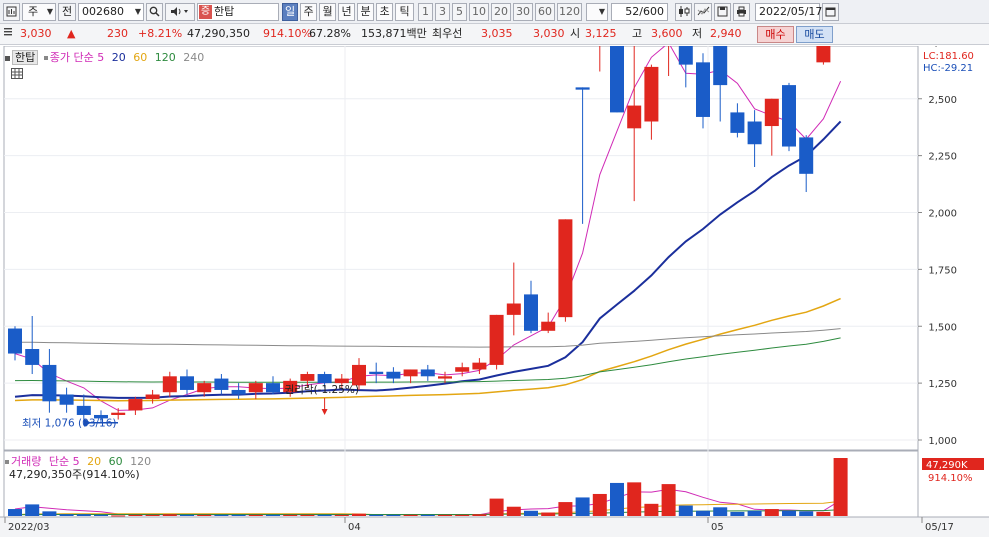  I want to click on sell-button: 매도, so click(814, 34).